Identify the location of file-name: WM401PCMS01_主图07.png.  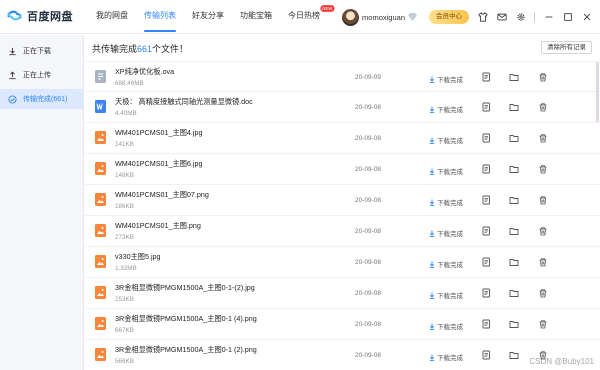
(162, 195).